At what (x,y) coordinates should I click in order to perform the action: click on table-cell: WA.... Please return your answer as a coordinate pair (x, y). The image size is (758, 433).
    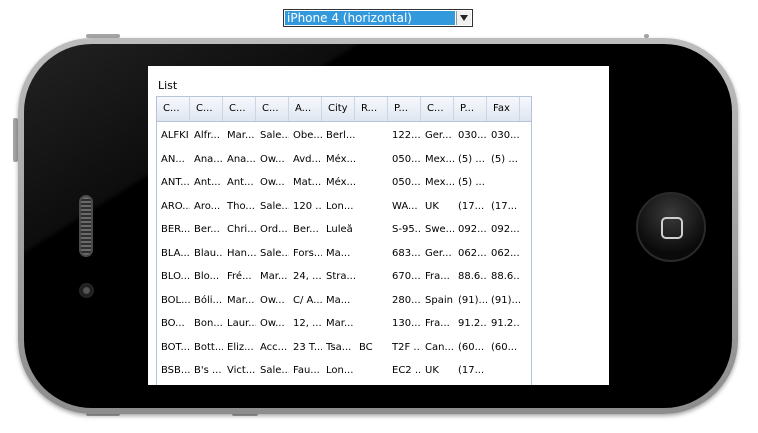
    Looking at the image, I should click on (405, 206).